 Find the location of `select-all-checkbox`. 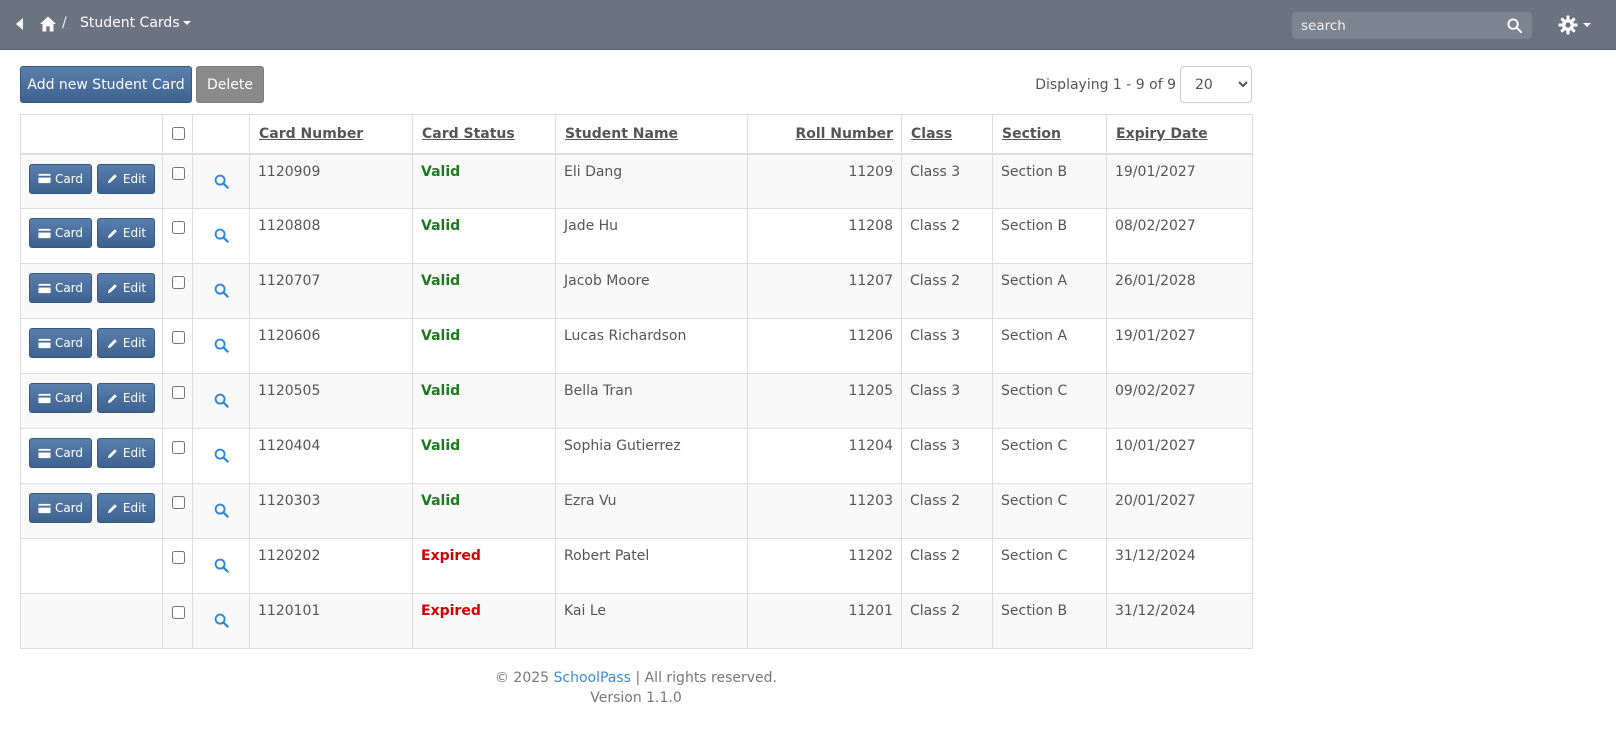

select-all-checkbox is located at coordinates (178, 133).